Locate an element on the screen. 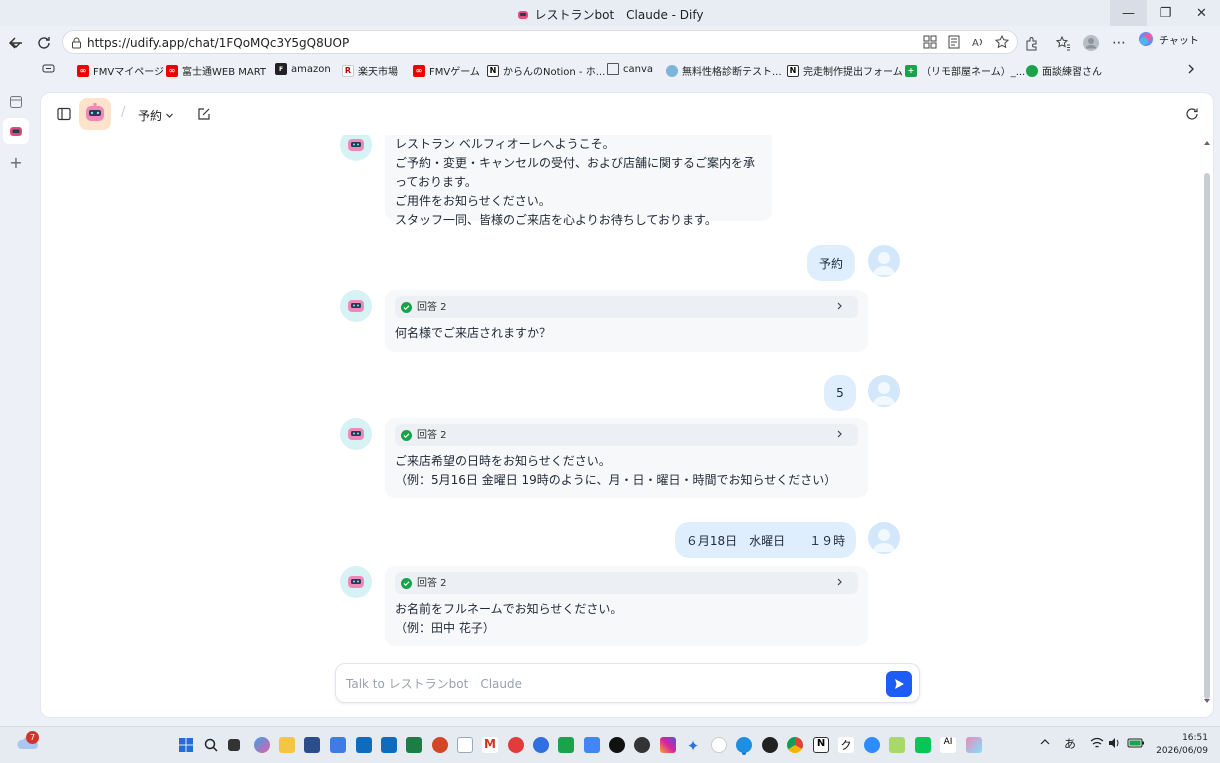 This screenshot has width=1220, height=763. conversation-switcher: 予約 is located at coordinates (156, 115).